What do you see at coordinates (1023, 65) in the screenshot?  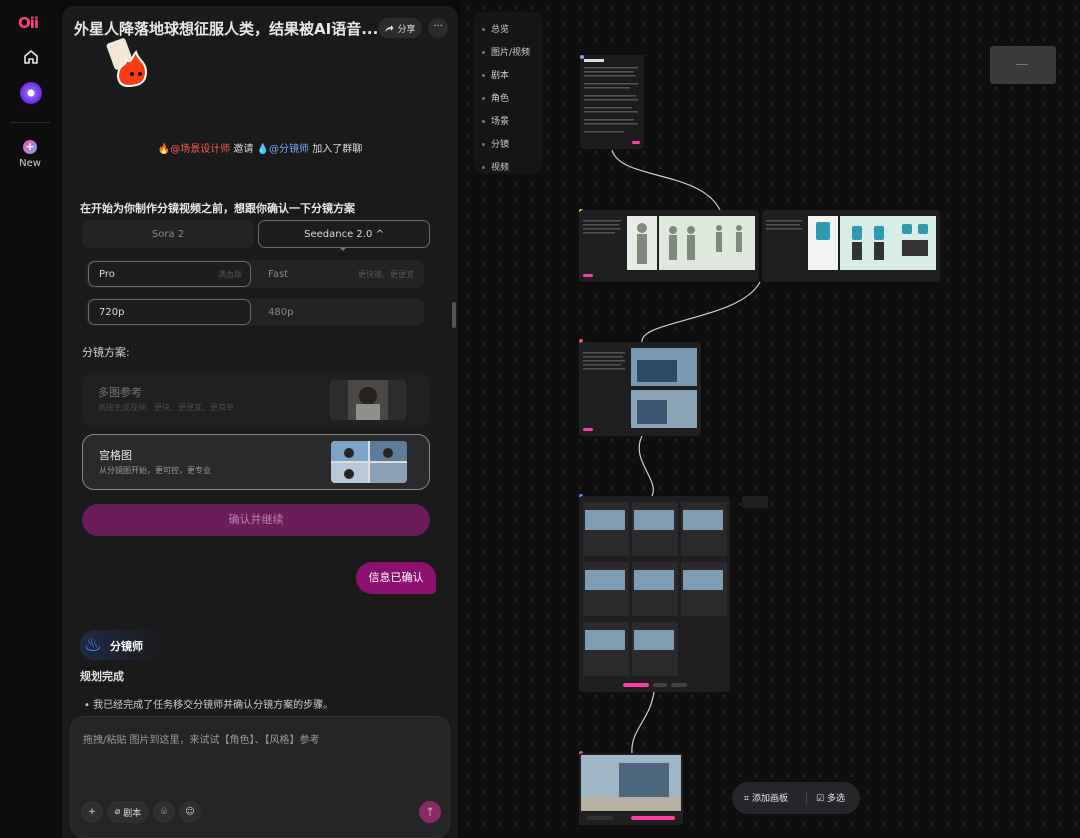 I see `minimap` at bounding box center [1023, 65].